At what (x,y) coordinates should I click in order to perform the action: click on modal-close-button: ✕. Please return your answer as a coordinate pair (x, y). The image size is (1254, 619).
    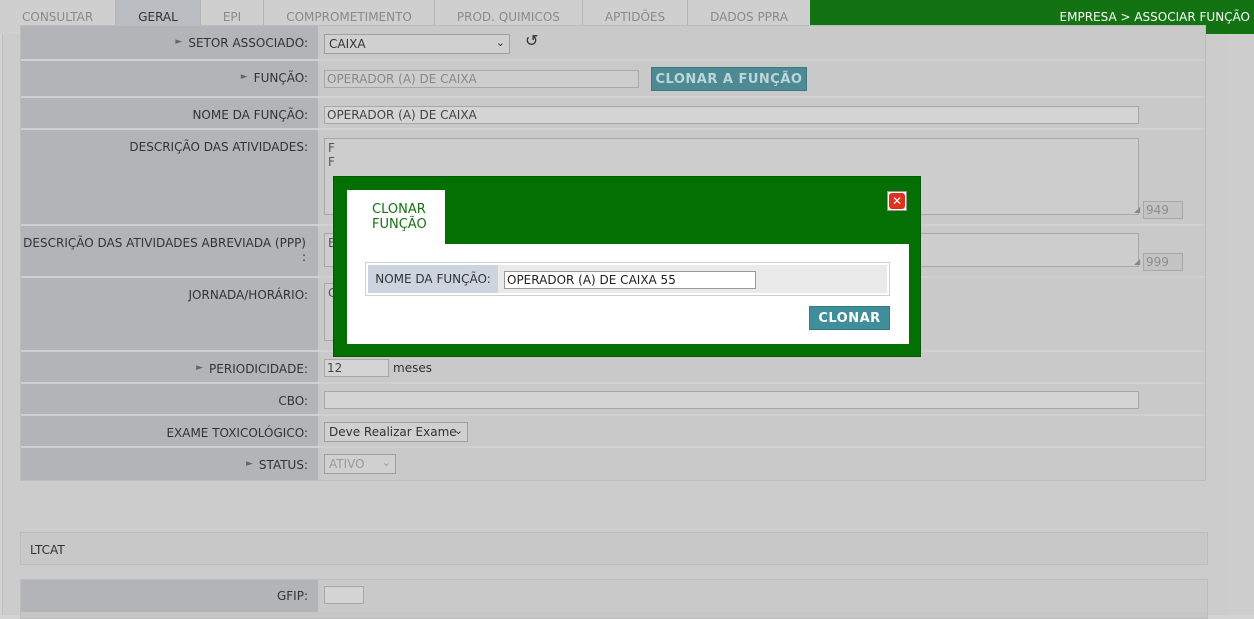
    Looking at the image, I should click on (897, 201).